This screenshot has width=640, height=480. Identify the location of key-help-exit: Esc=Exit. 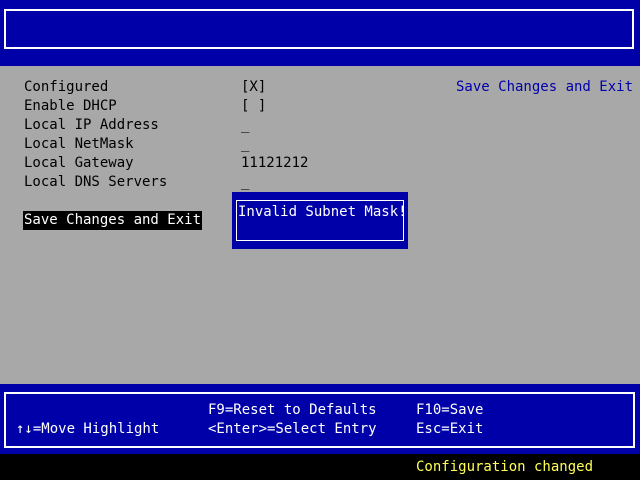
(450, 429).